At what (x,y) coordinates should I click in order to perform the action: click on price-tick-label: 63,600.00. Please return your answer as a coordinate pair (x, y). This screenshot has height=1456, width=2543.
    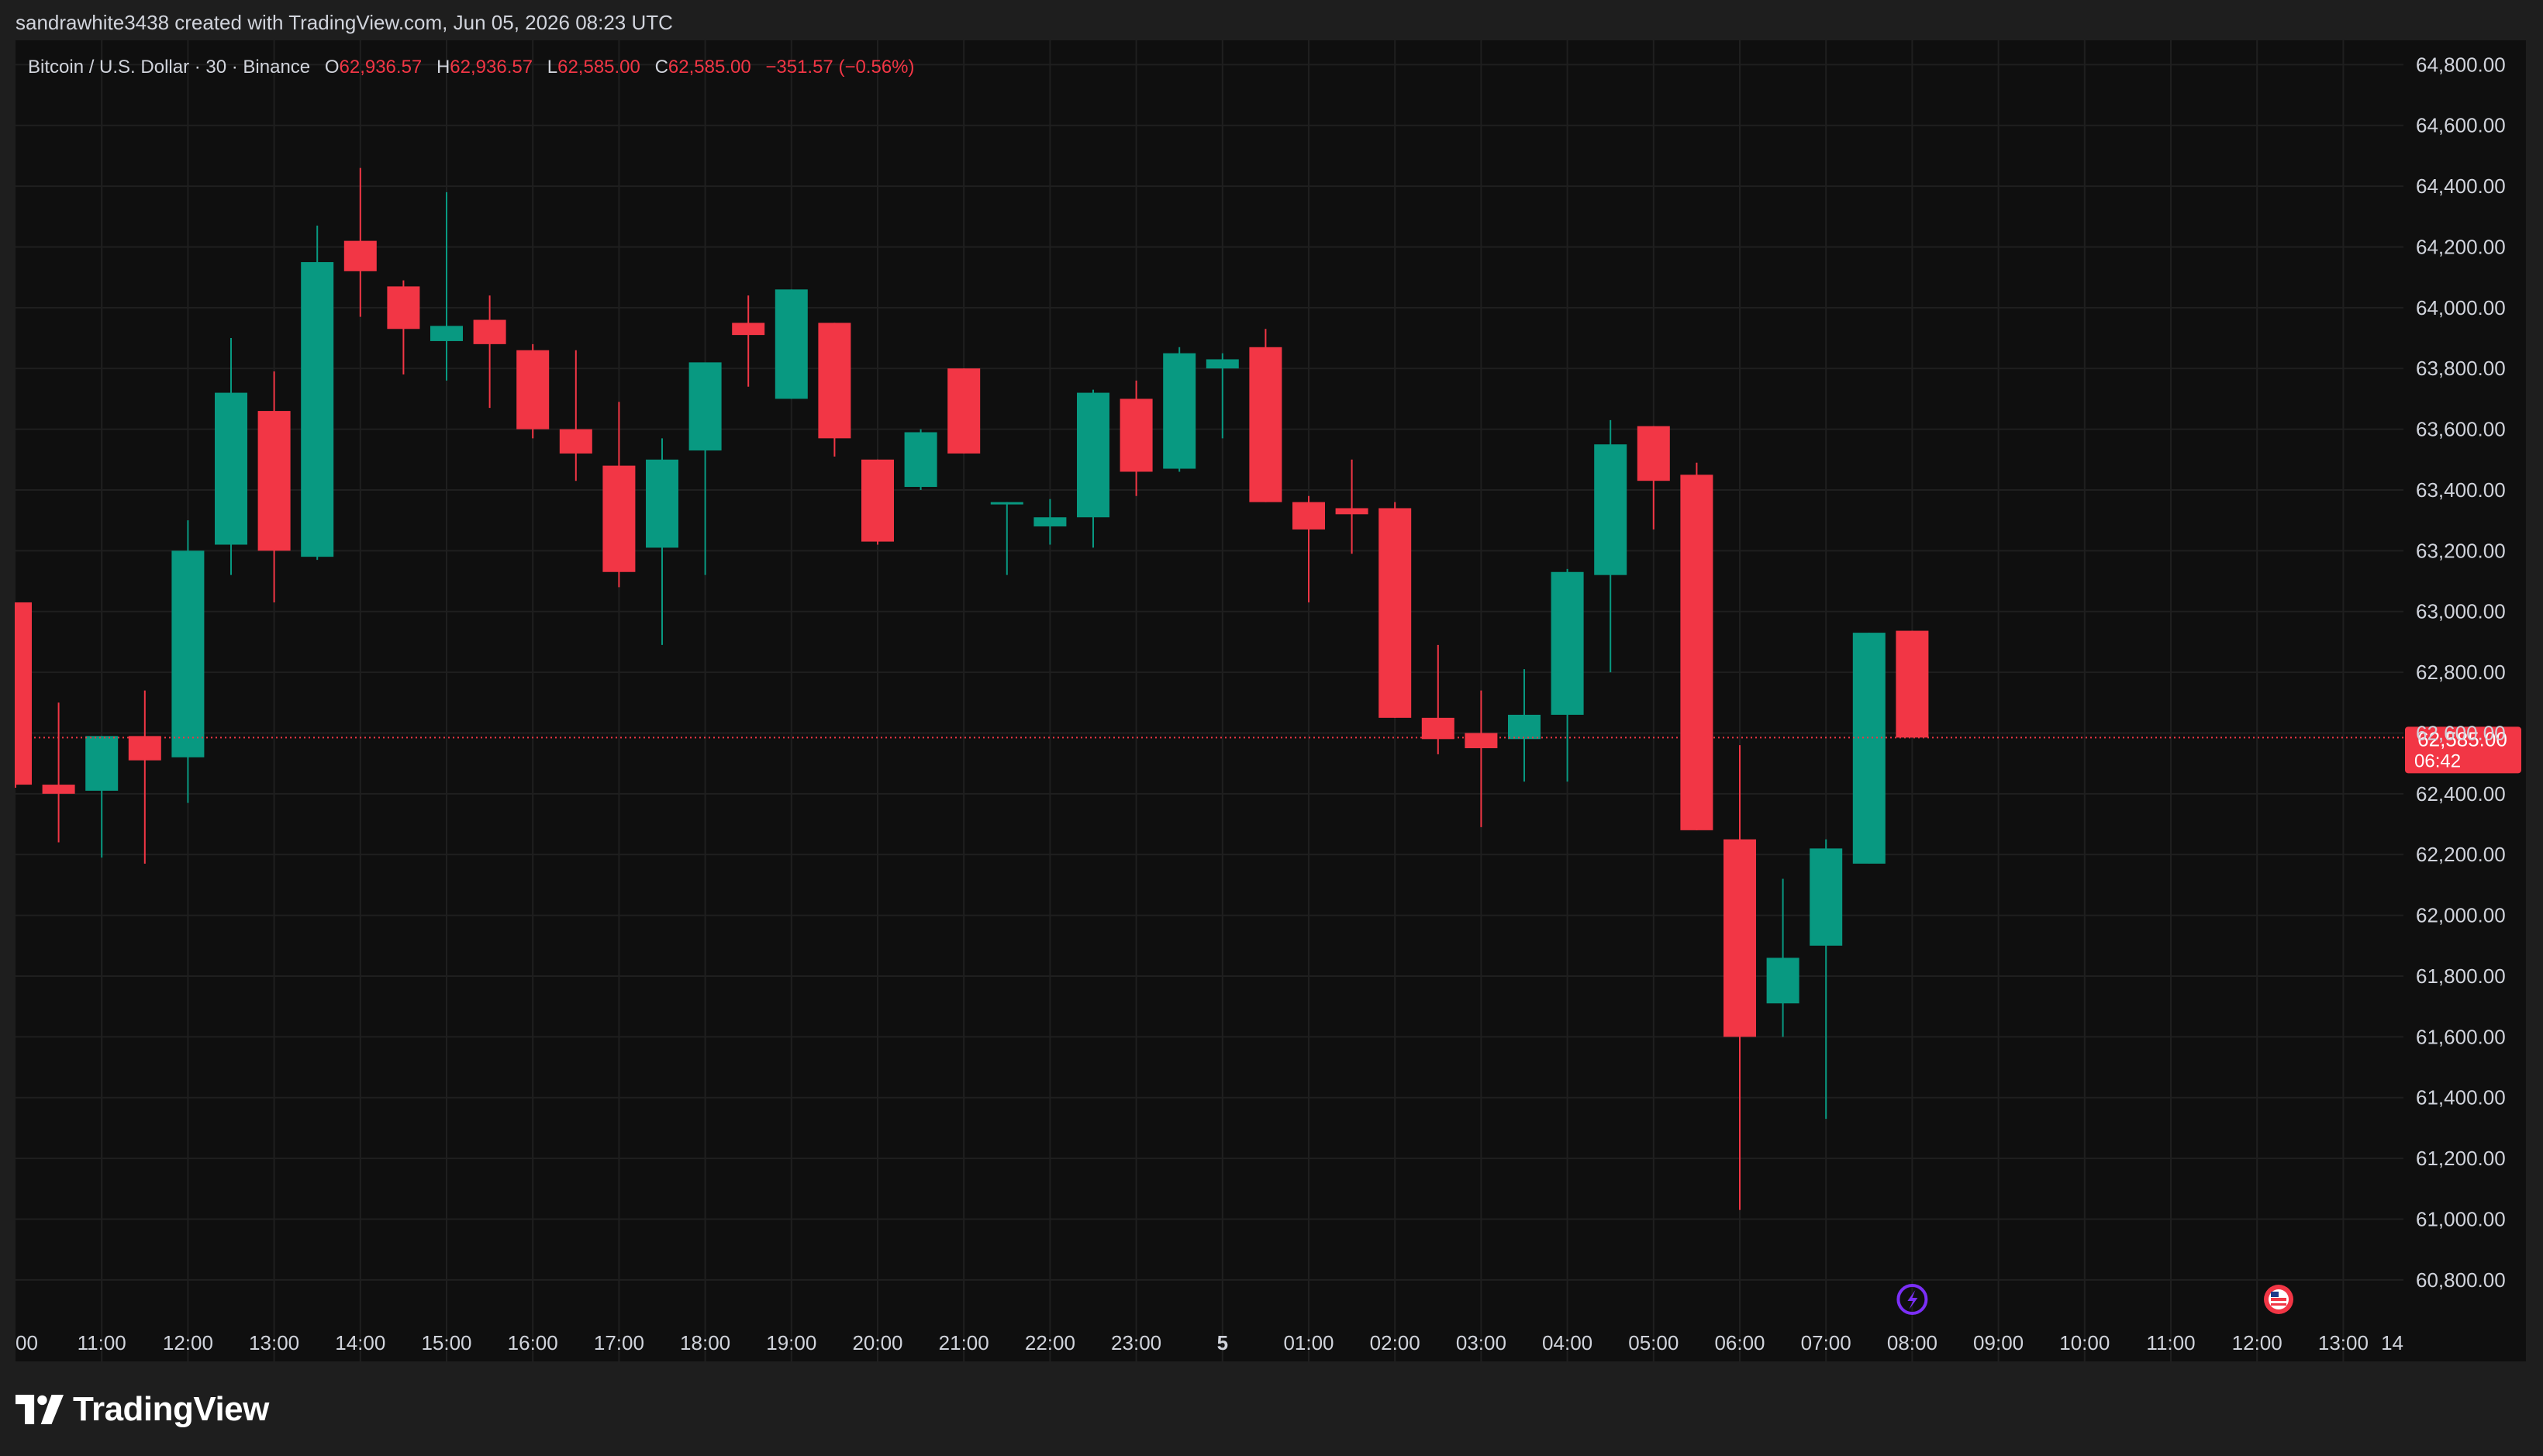
    Looking at the image, I should click on (2461, 429).